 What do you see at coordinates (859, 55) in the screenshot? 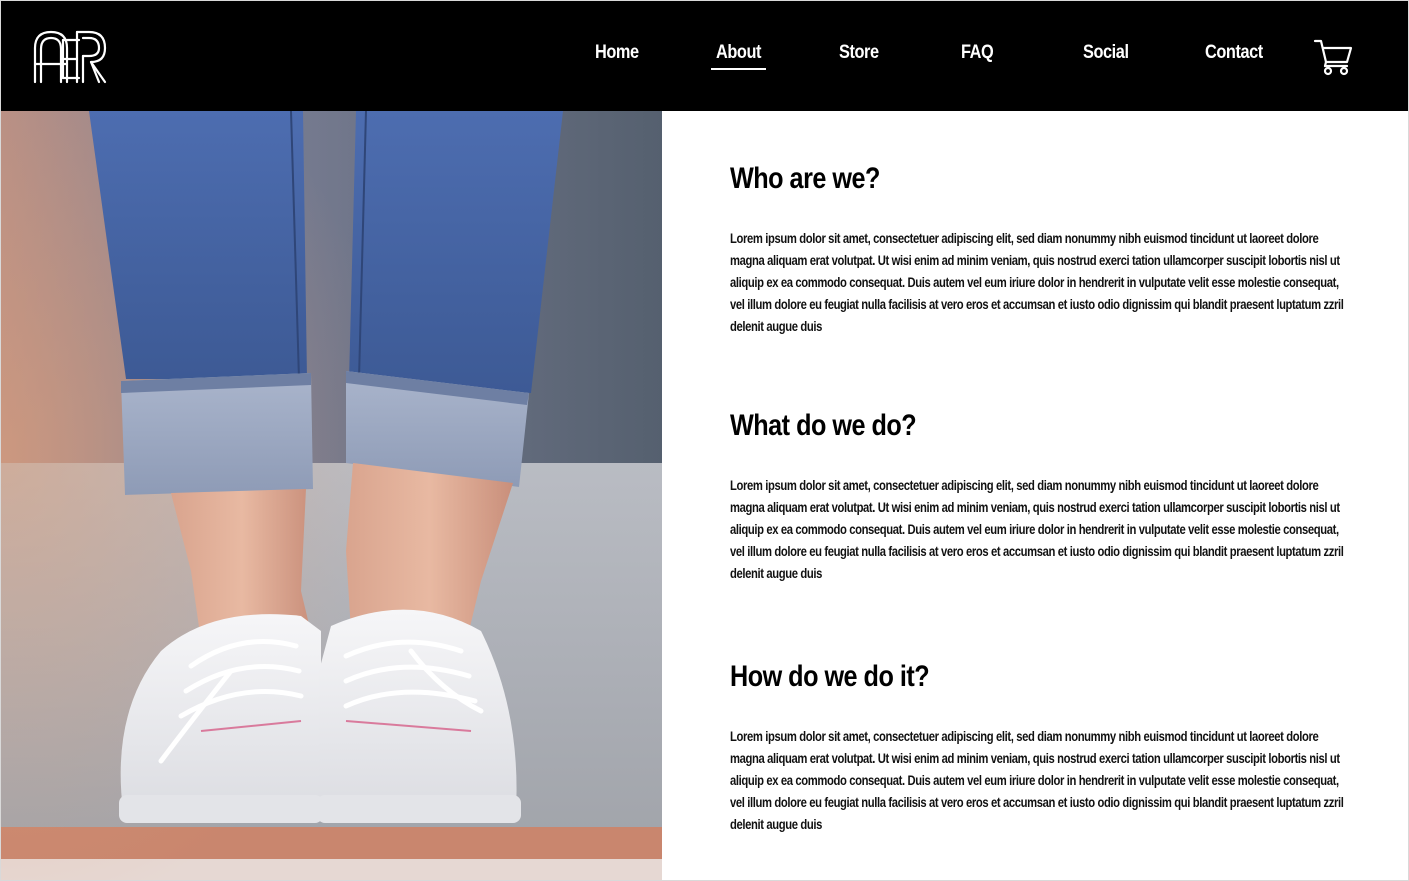
I see `nav-store: Store` at bounding box center [859, 55].